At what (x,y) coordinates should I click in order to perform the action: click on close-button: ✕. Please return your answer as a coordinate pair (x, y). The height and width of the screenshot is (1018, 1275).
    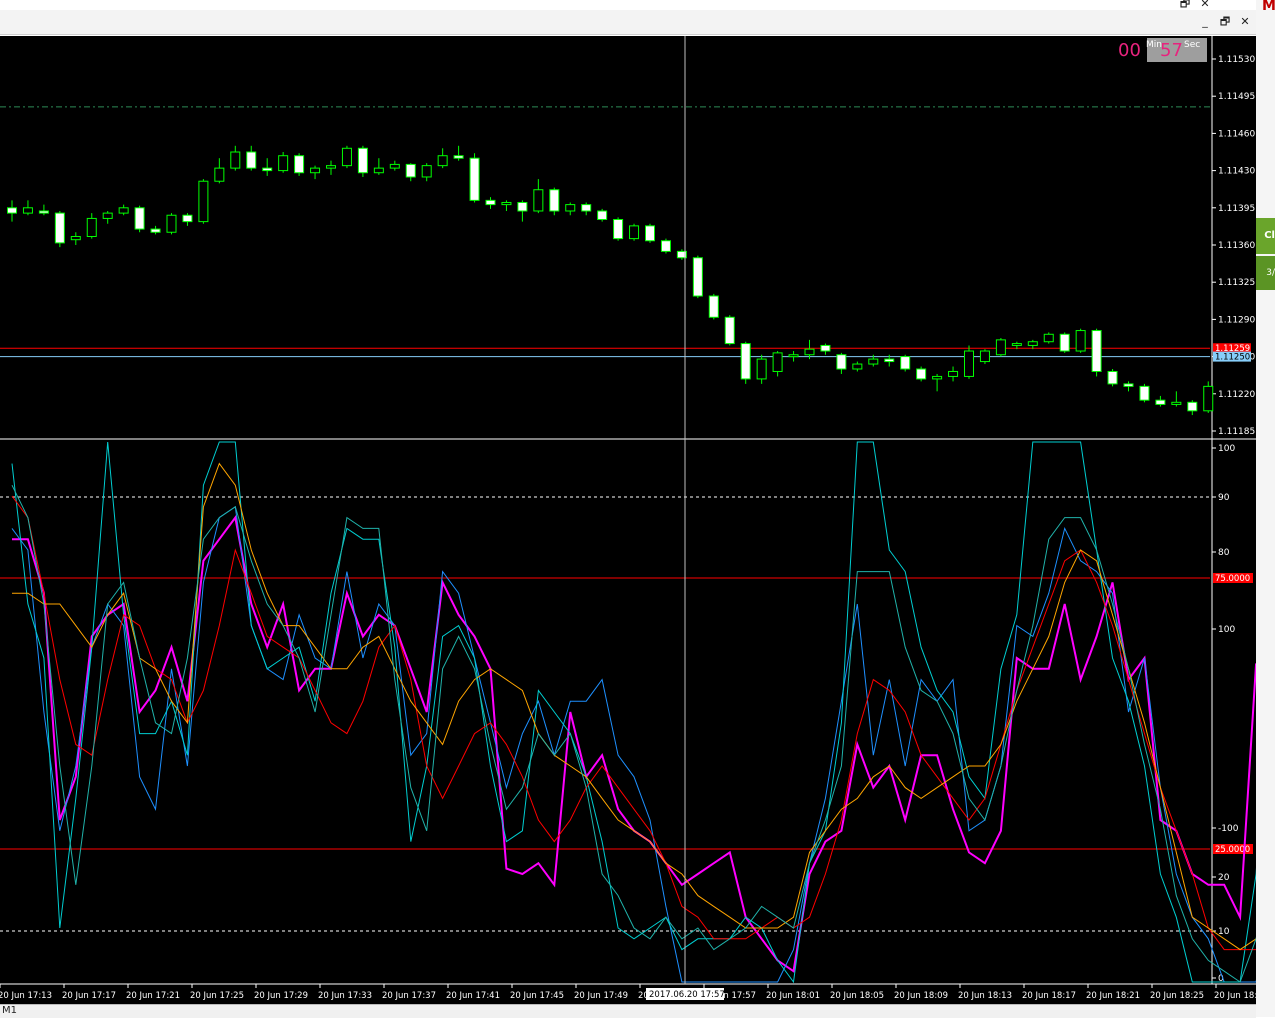
    Looking at the image, I should click on (1245, 22).